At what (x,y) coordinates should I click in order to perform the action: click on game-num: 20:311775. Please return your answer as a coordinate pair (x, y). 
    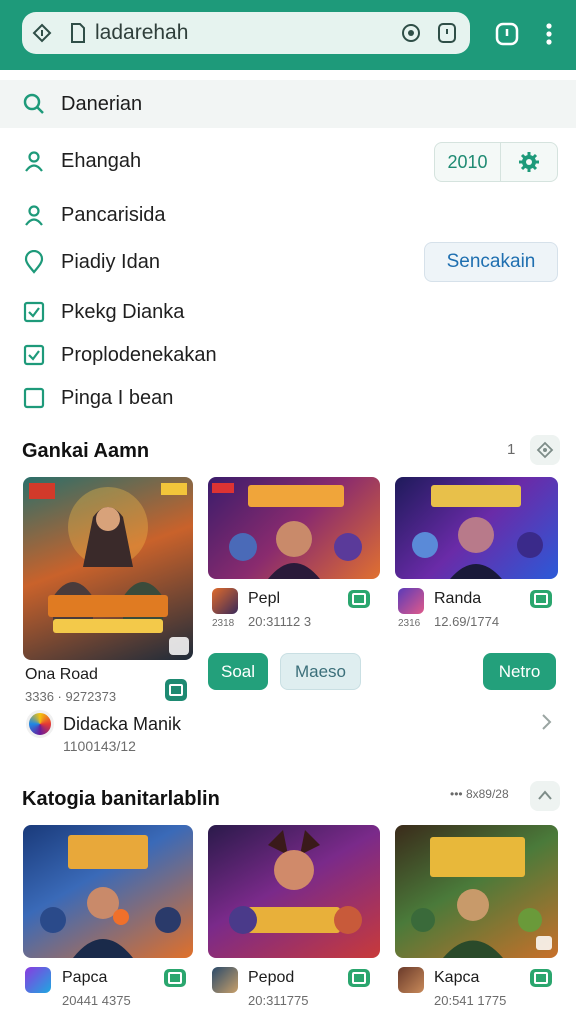
    Looking at the image, I should click on (278, 1000).